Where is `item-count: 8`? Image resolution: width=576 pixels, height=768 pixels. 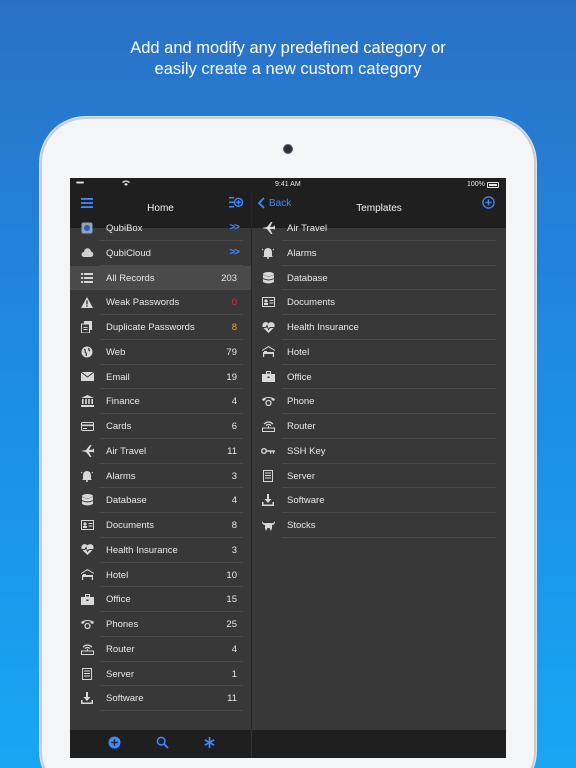
item-count: 8 is located at coordinates (234, 525).